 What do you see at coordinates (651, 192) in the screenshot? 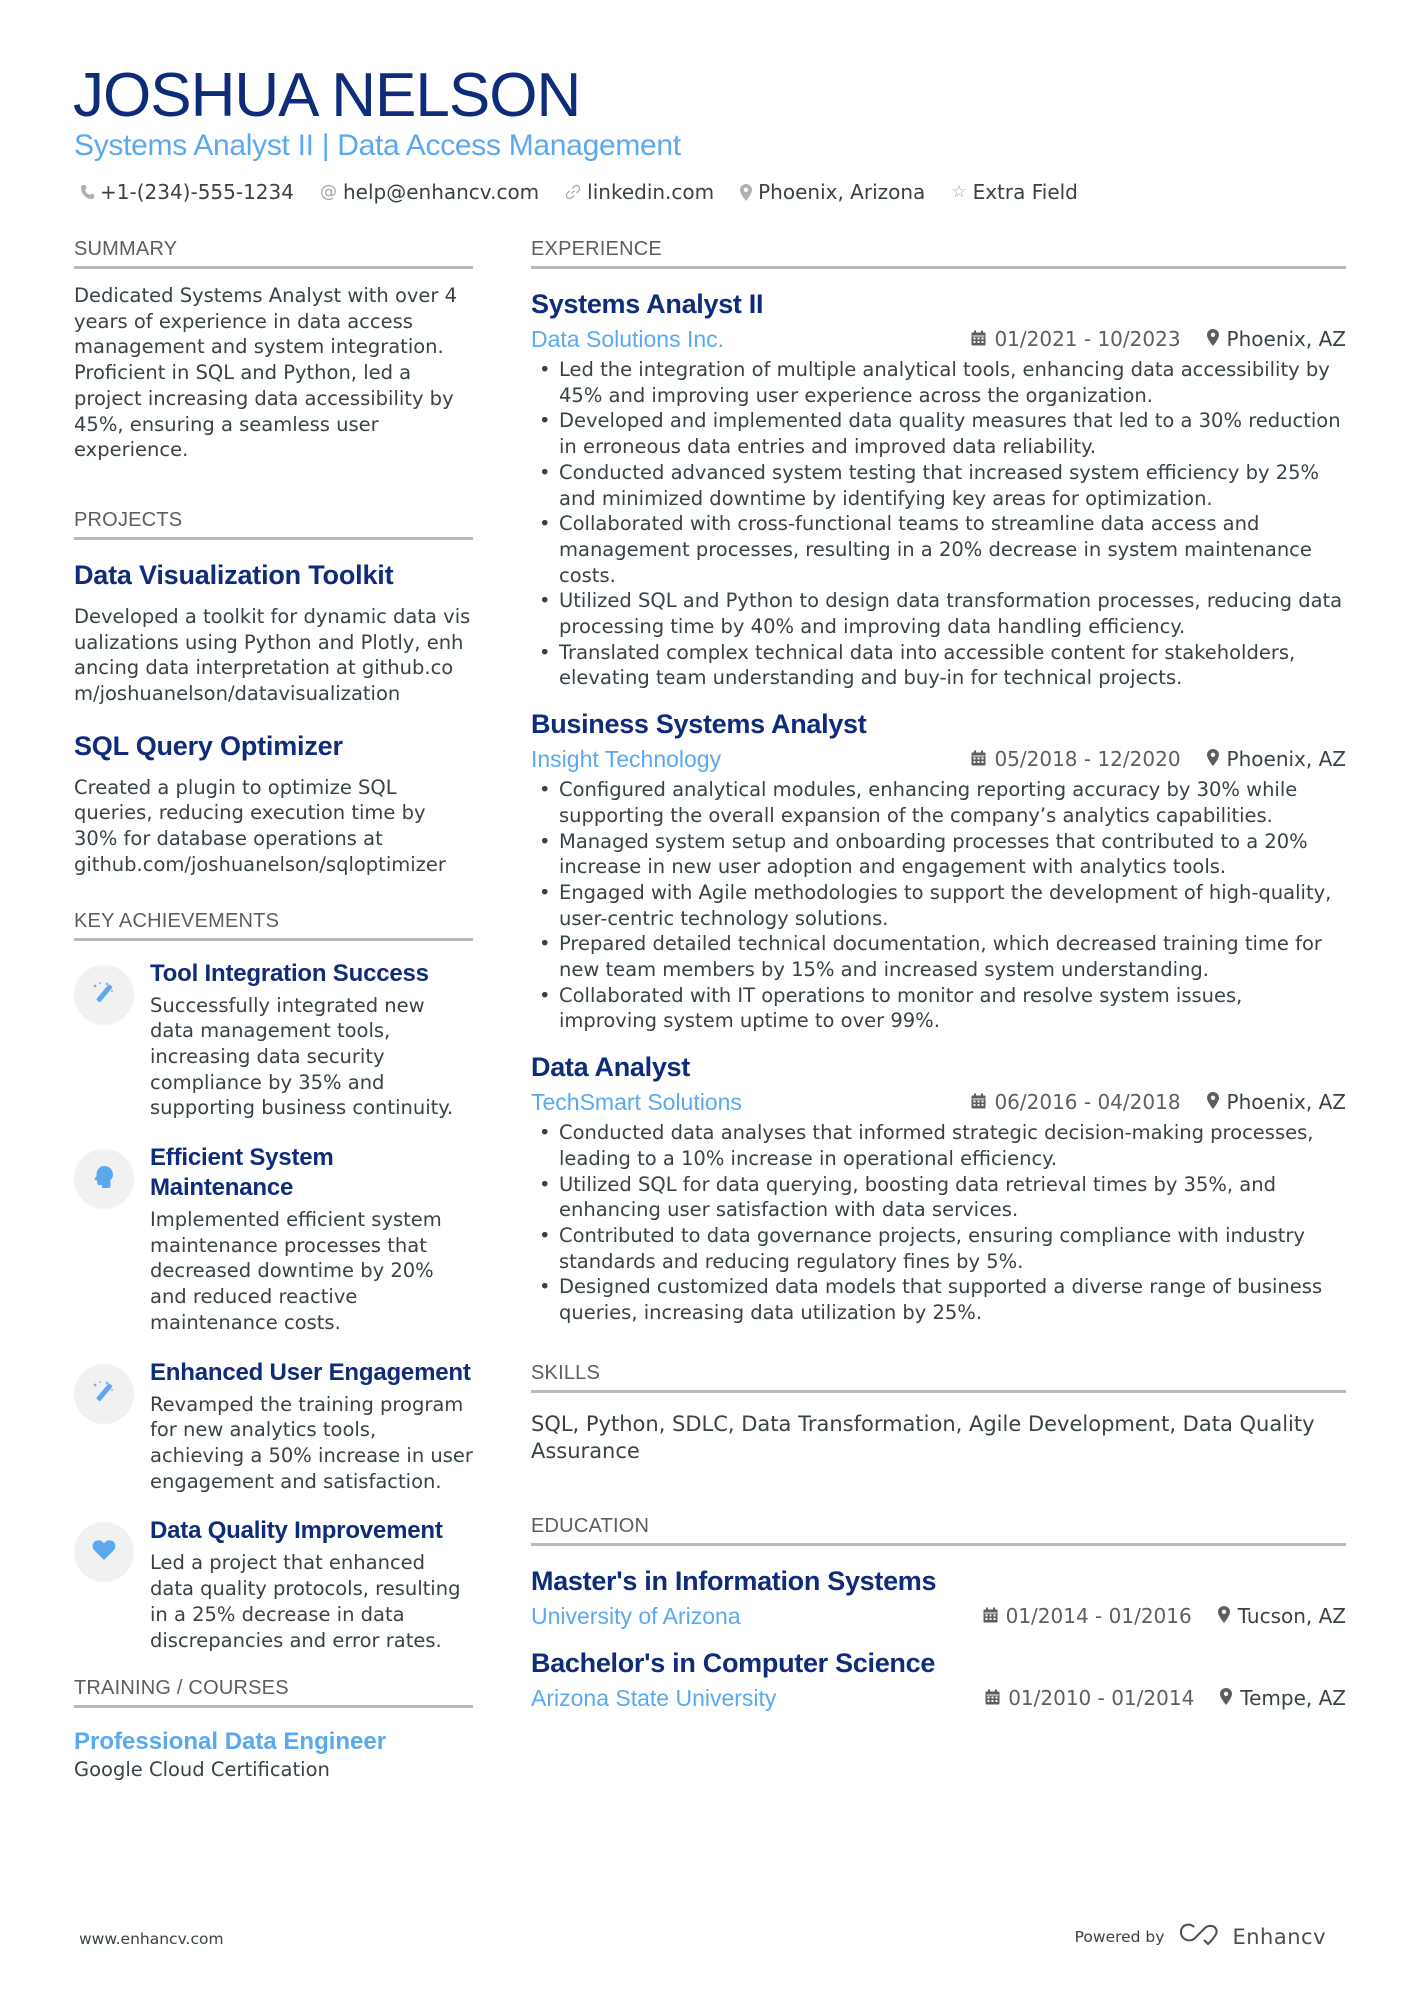
I see `contact-linkedin-text: linkedin.com` at bounding box center [651, 192].